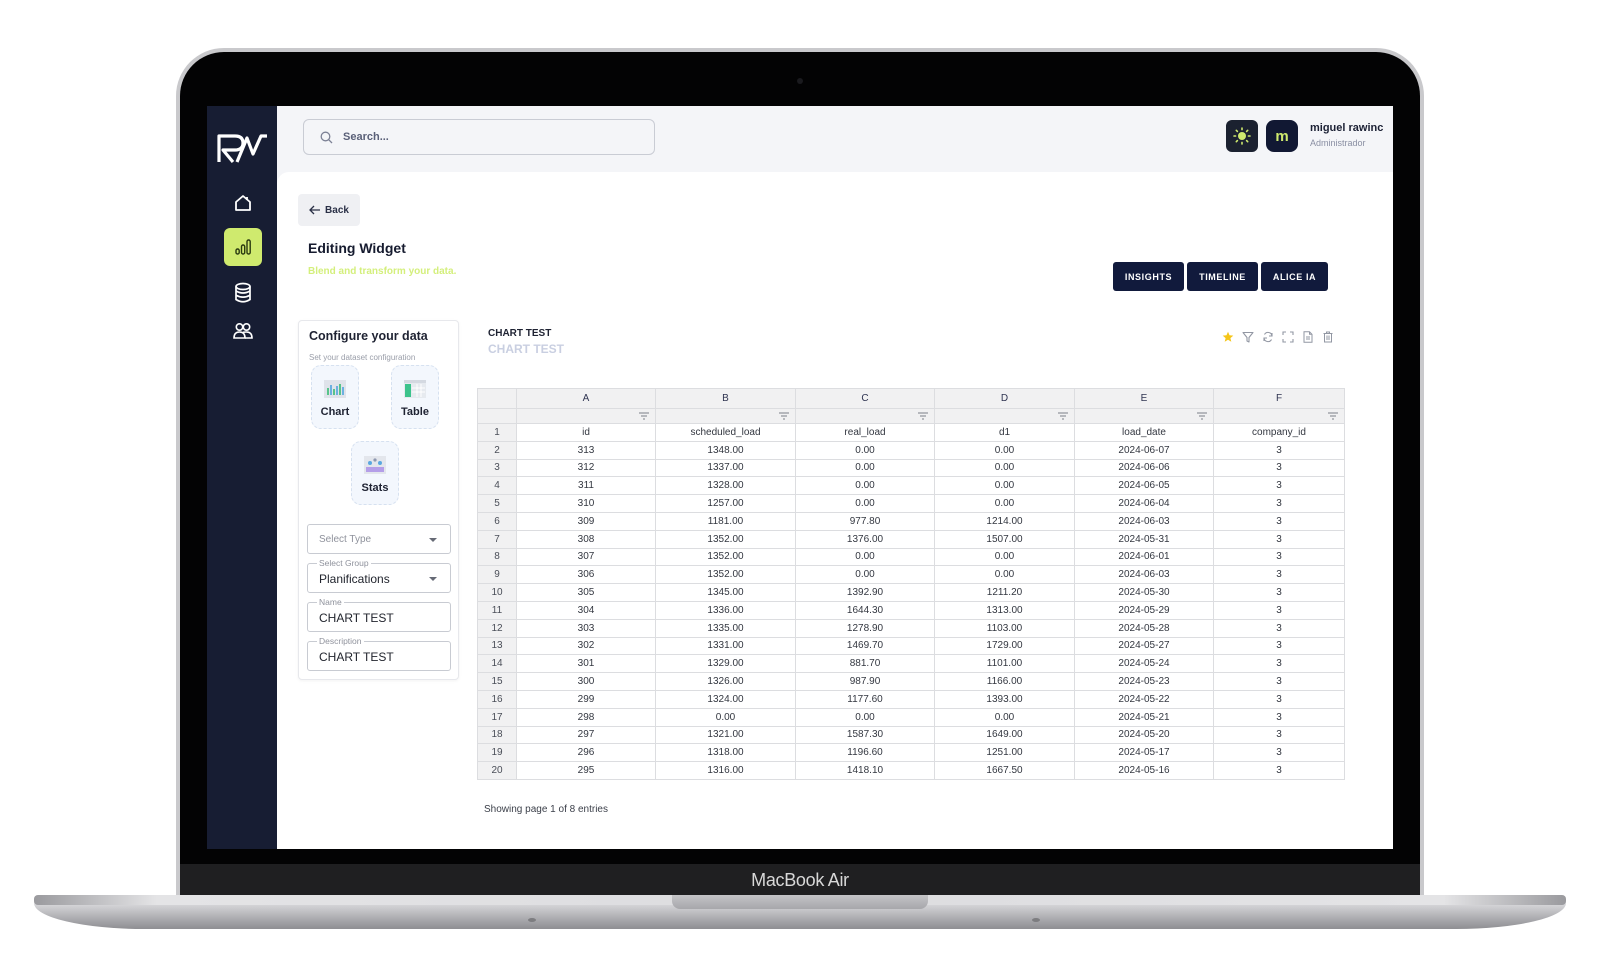  Describe the element at coordinates (329, 210) in the screenshot. I see `back-button: Back` at that location.